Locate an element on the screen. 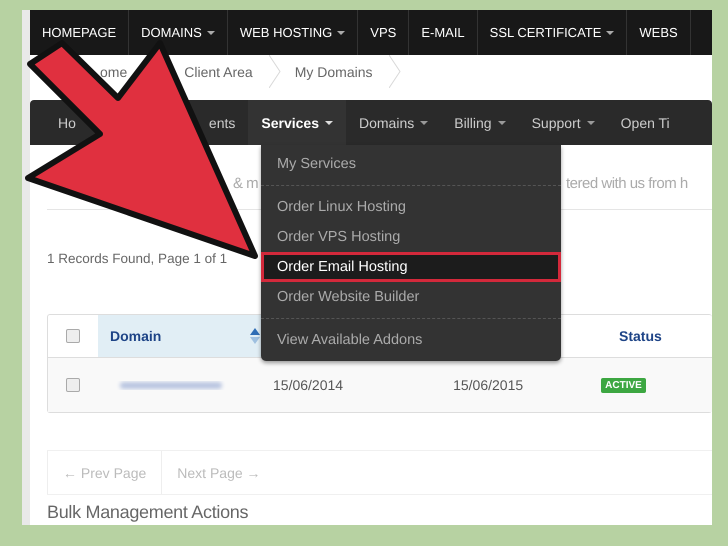 This screenshot has width=728, height=546. intro-text: tered with us from h is located at coordinates (627, 183).